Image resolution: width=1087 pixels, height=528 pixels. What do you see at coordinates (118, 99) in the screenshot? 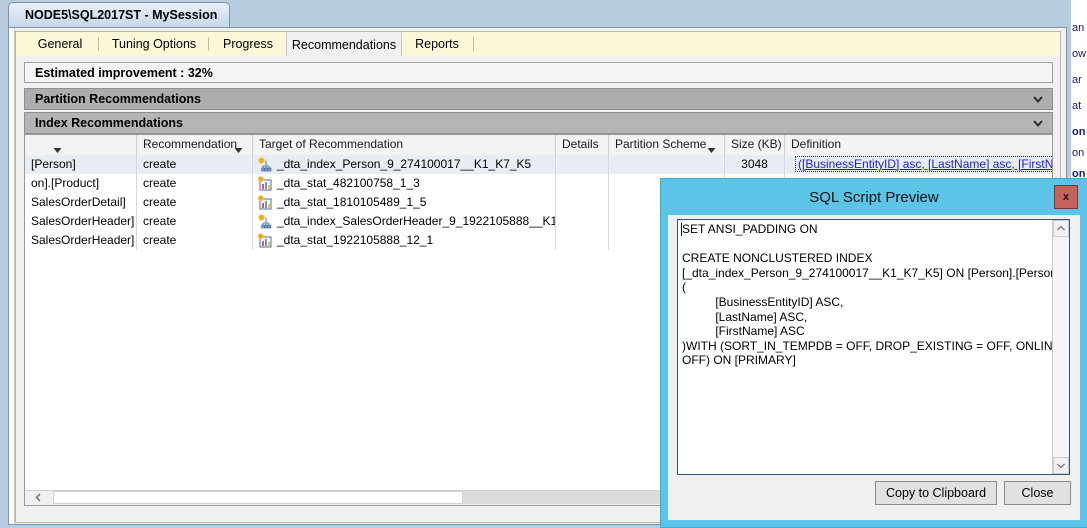
I see `section-partition-label: Partition Recommendations` at bounding box center [118, 99].